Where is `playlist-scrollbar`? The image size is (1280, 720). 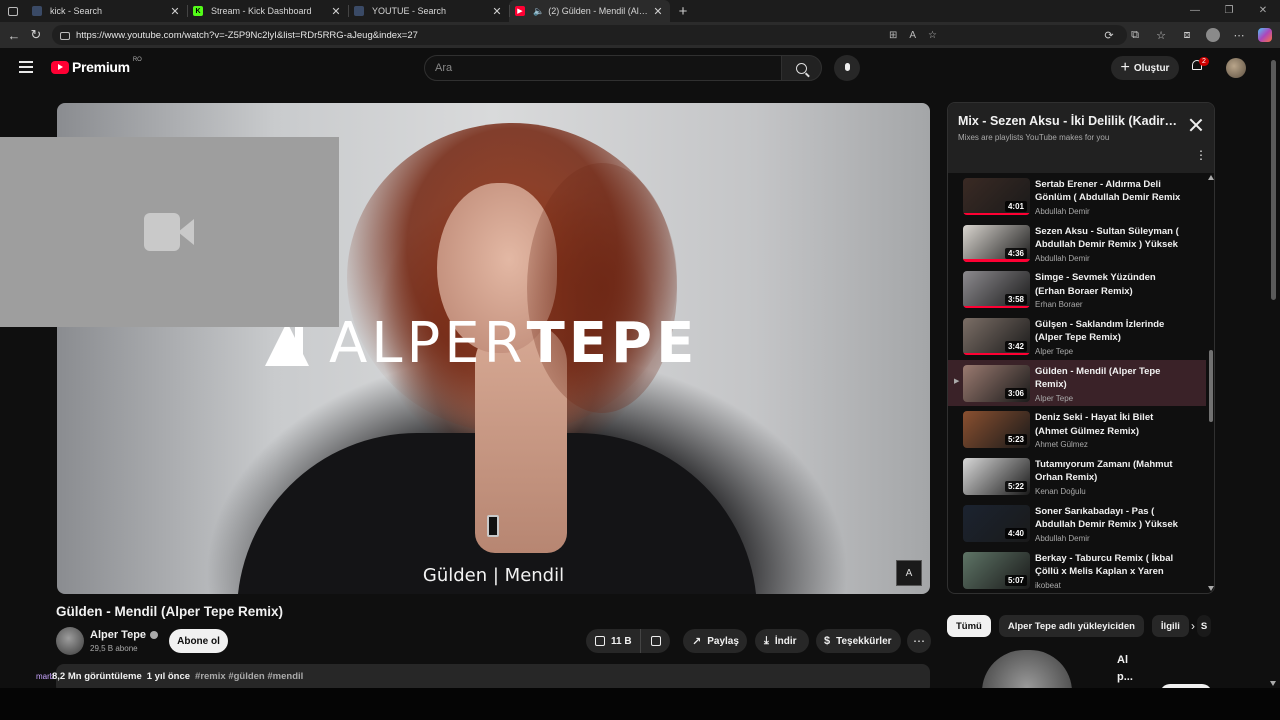 playlist-scrollbar is located at coordinates (1211, 383).